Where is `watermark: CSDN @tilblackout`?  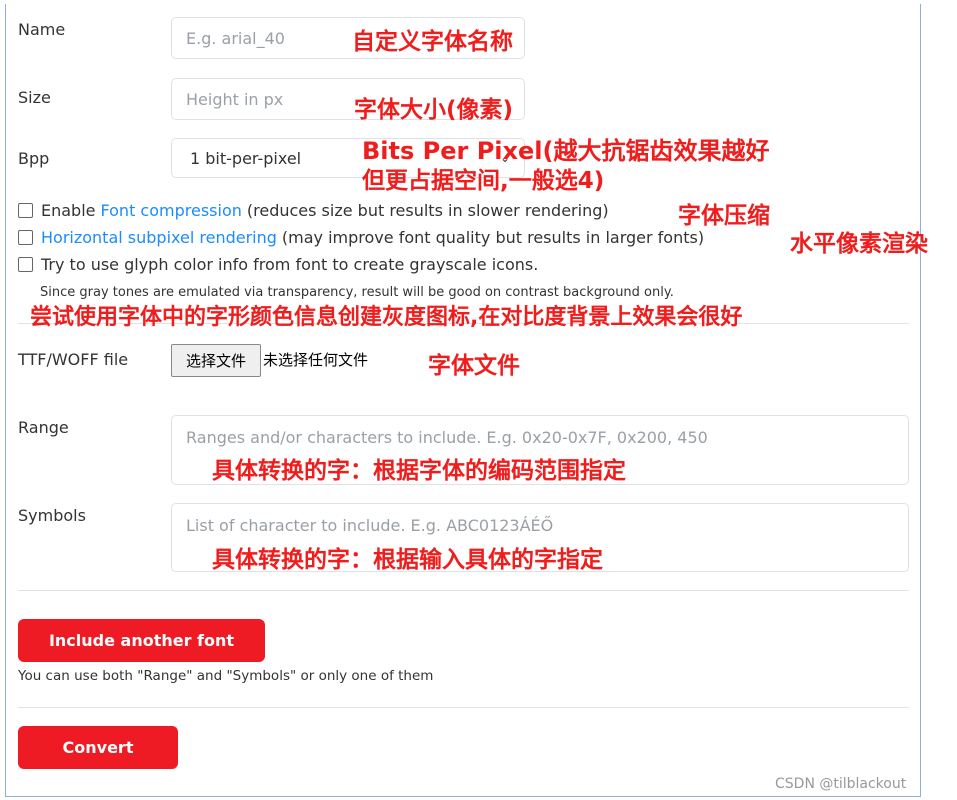 watermark: CSDN @tilblackout is located at coordinates (841, 784).